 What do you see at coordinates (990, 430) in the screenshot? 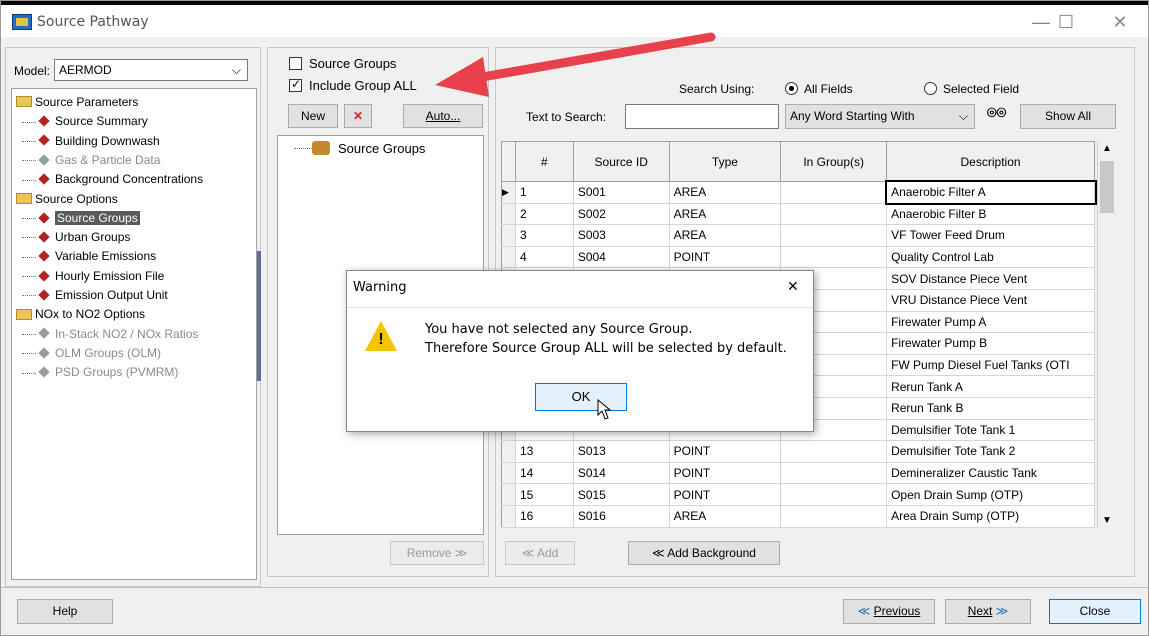
I see `table-cell: Demulsifier Tote Tank 1` at bounding box center [990, 430].